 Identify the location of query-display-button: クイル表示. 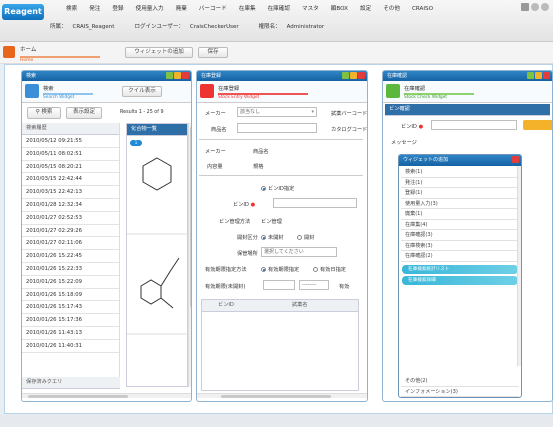
(142, 91).